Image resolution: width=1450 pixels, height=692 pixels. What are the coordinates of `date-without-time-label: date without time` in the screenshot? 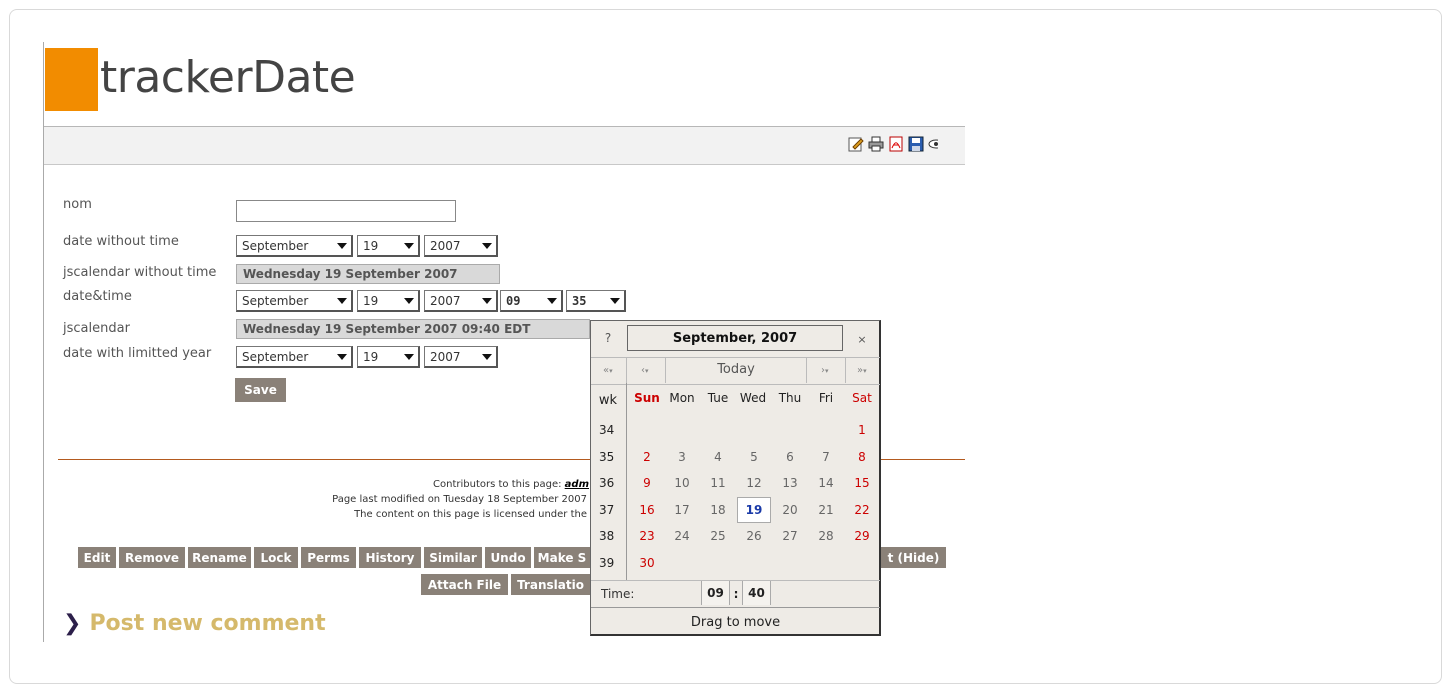 It's located at (121, 241).